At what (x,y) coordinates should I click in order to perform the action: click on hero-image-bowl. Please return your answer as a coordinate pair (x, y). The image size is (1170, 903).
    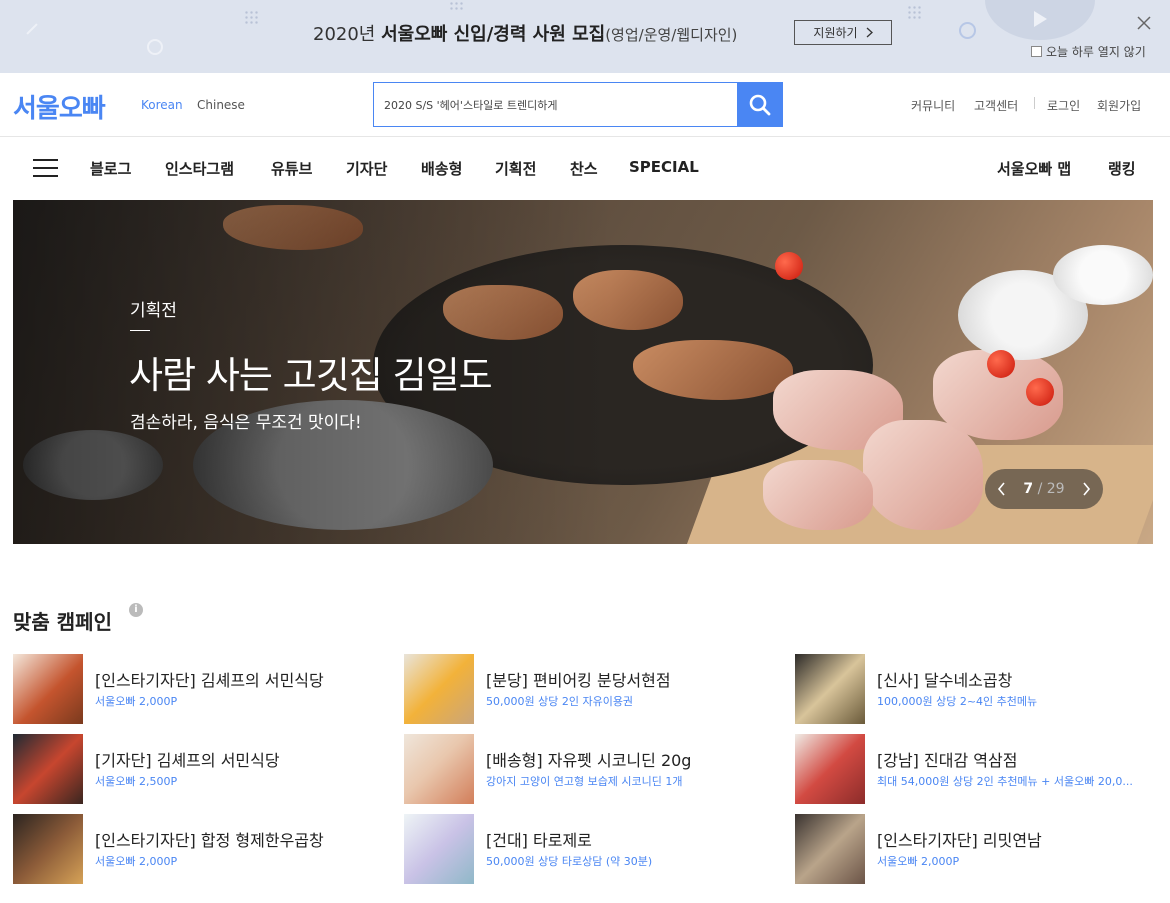
    Looking at the image, I should click on (1103, 275).